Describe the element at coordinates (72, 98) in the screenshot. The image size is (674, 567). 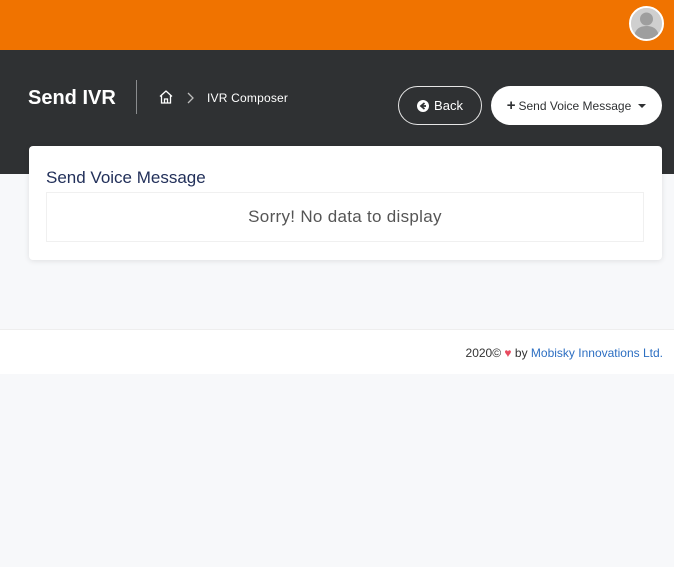
I see `page-title: Send IVR` at that location.